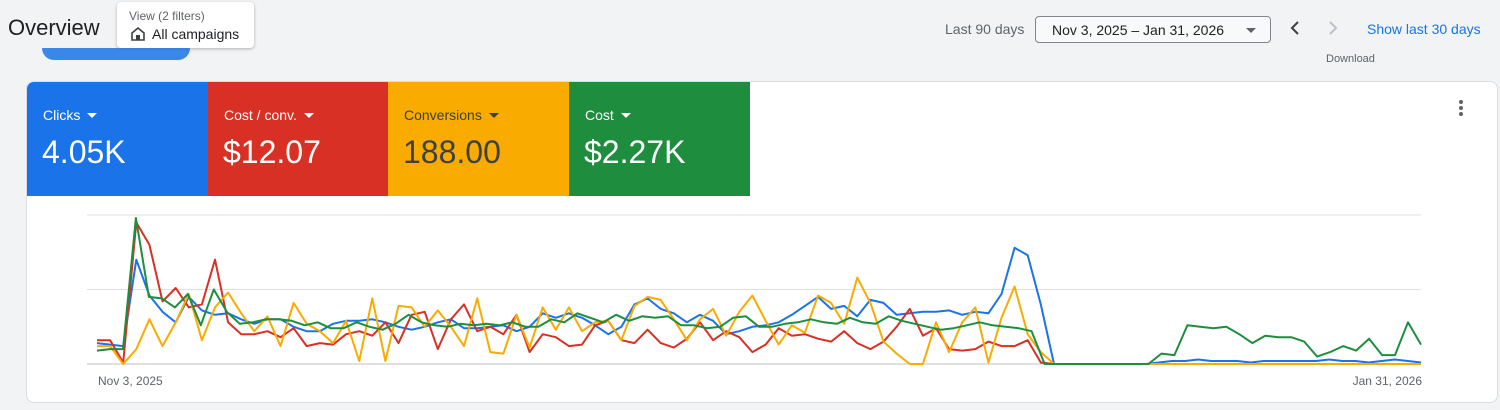  I want to click on view-filter-chip: View (2 filters) All campaigns, so click(185, 25).